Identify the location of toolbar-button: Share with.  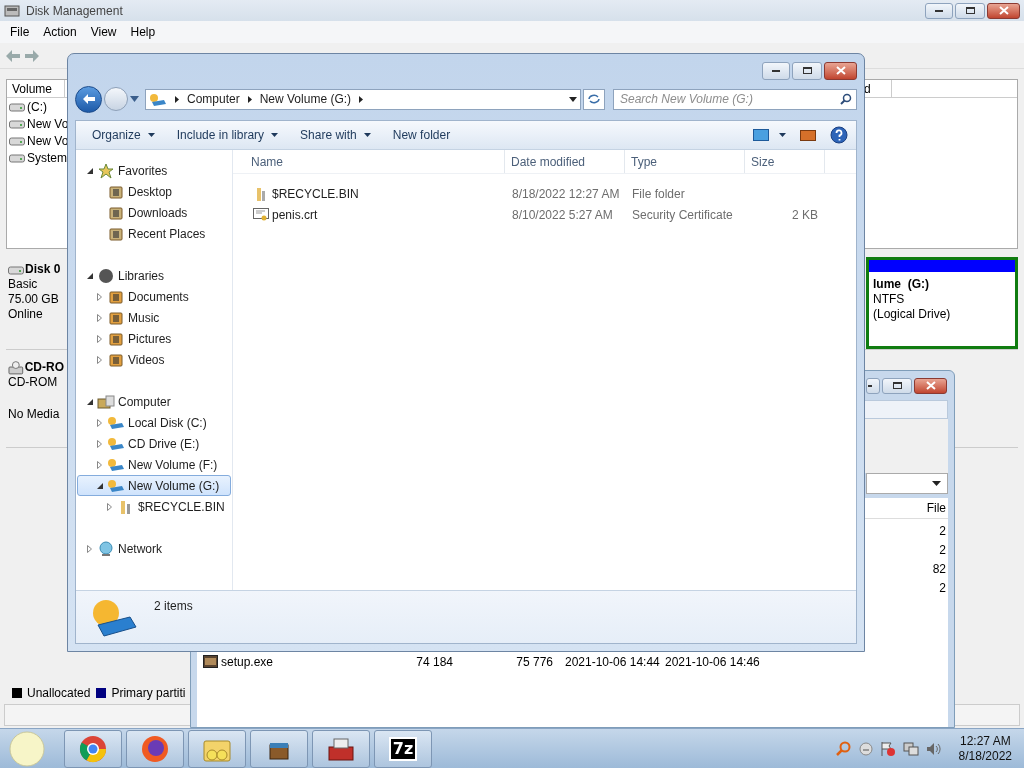
(335, 135).